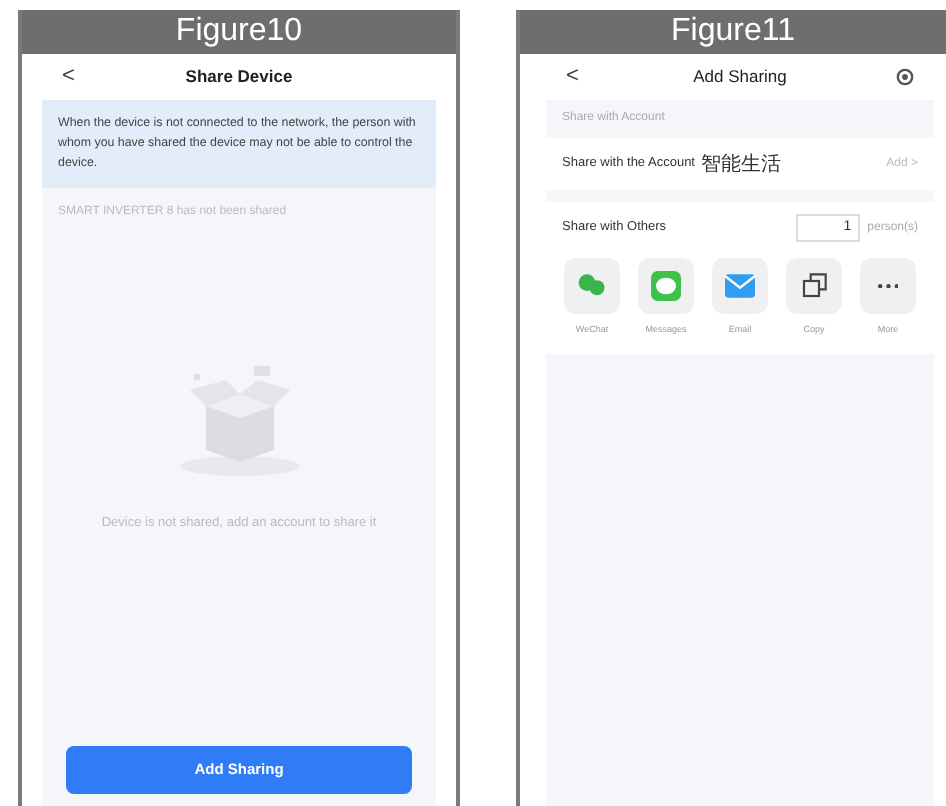  What do you see at coordinates (239, 77) in the screenshot?
I see `screen-title: Share Device` at bounding box center [239, 77].